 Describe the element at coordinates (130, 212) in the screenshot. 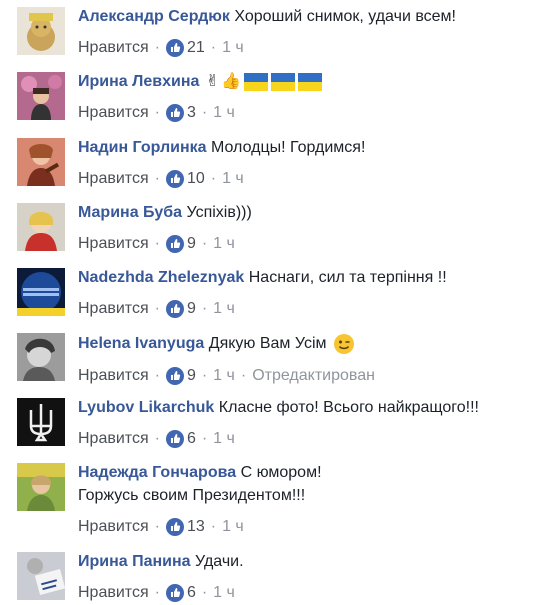

I see `comment-author: Марина Буба` at that location.